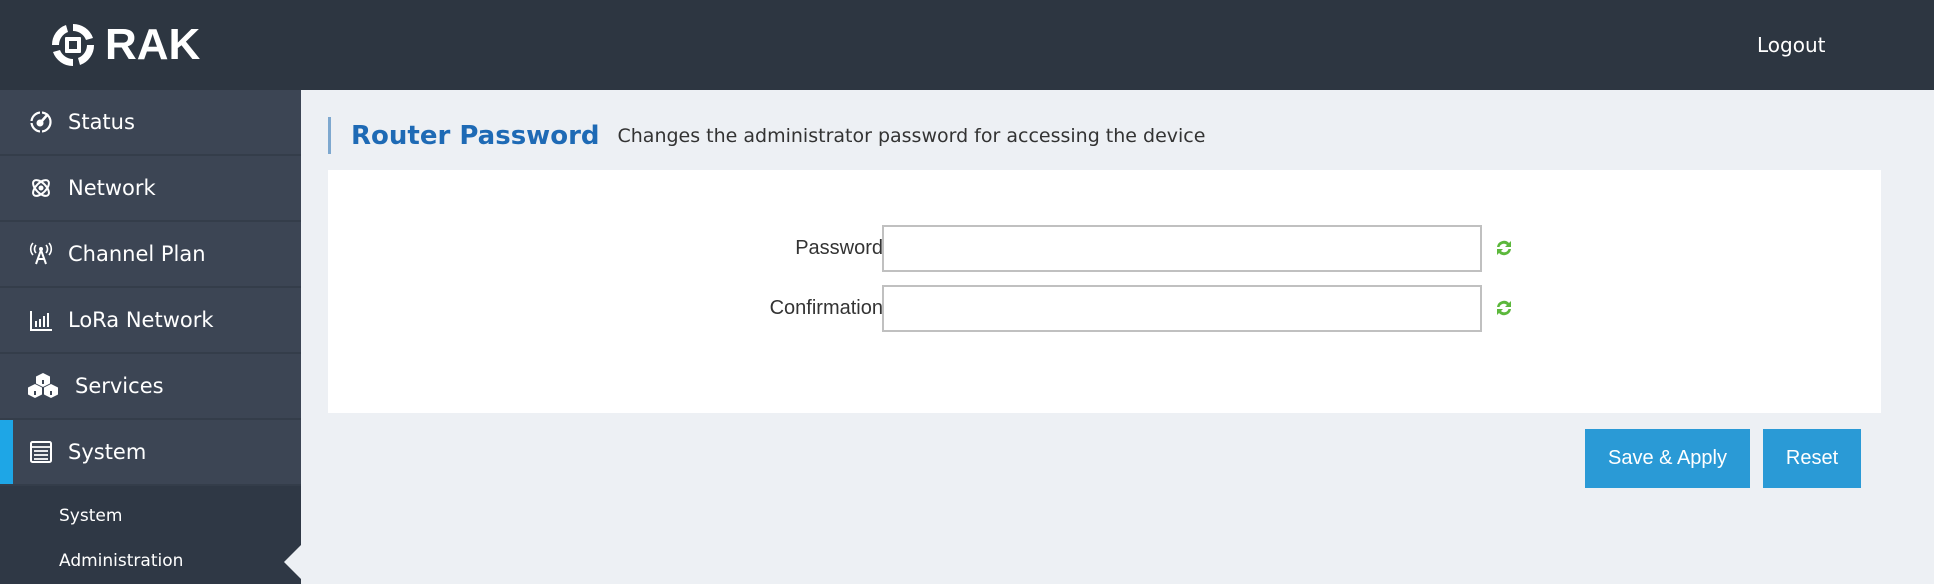 The height and width of the screenshot is (584, 1934). I want to click on sidebar-item-lora-network: LoRa Network, so click(150, 321).